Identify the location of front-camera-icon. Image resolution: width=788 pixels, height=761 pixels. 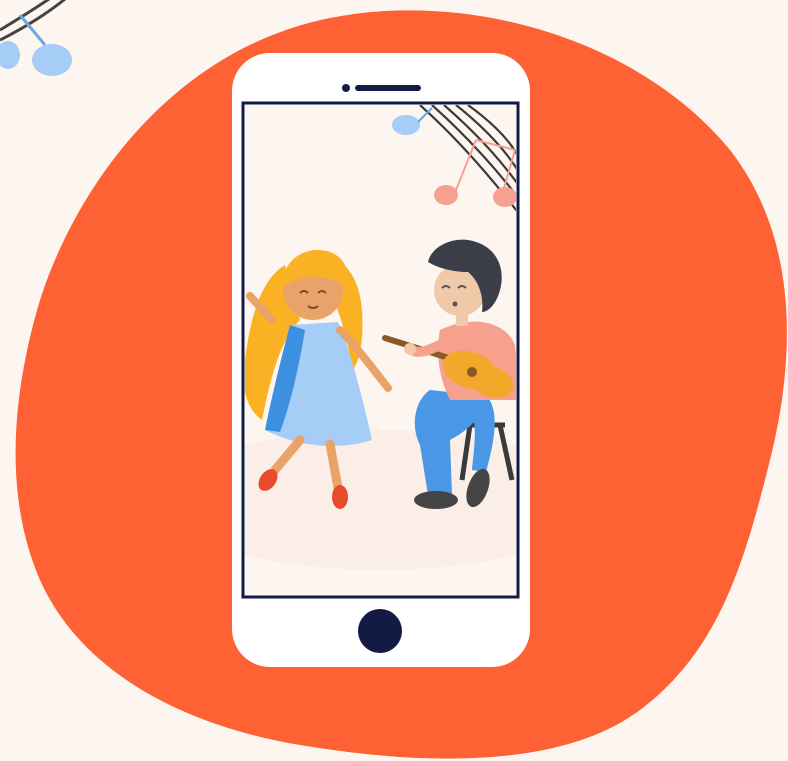
(346, 88).